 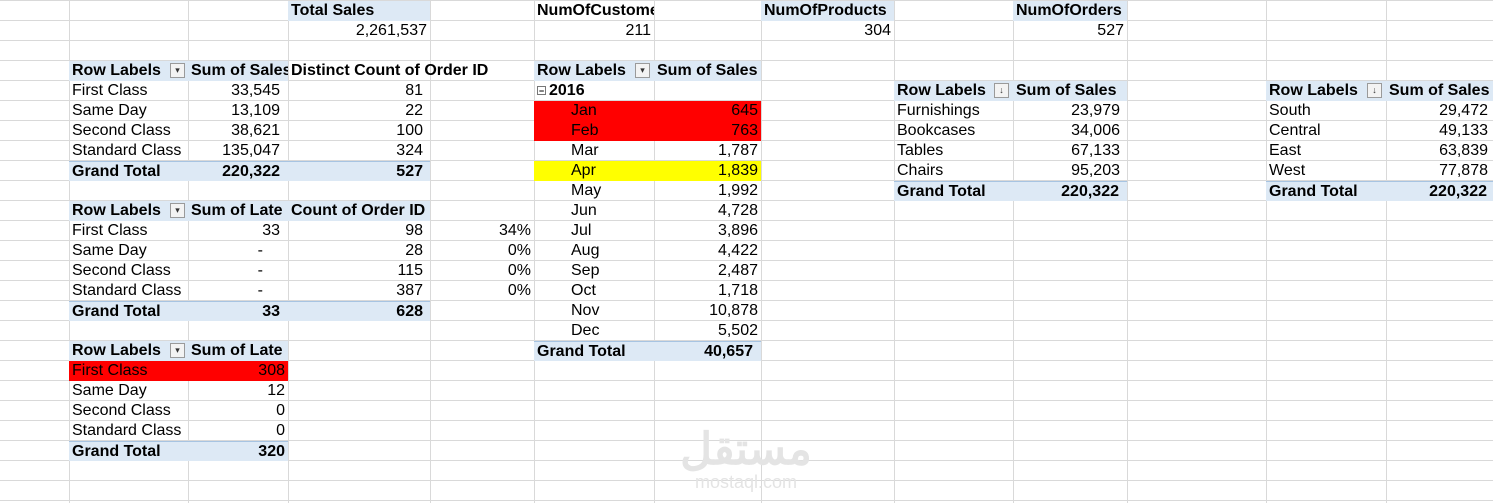 What do you see at coordinates (707, 211) in the screenshot?
I see `month-sales: 4,728` at bounding box center [707, 211].